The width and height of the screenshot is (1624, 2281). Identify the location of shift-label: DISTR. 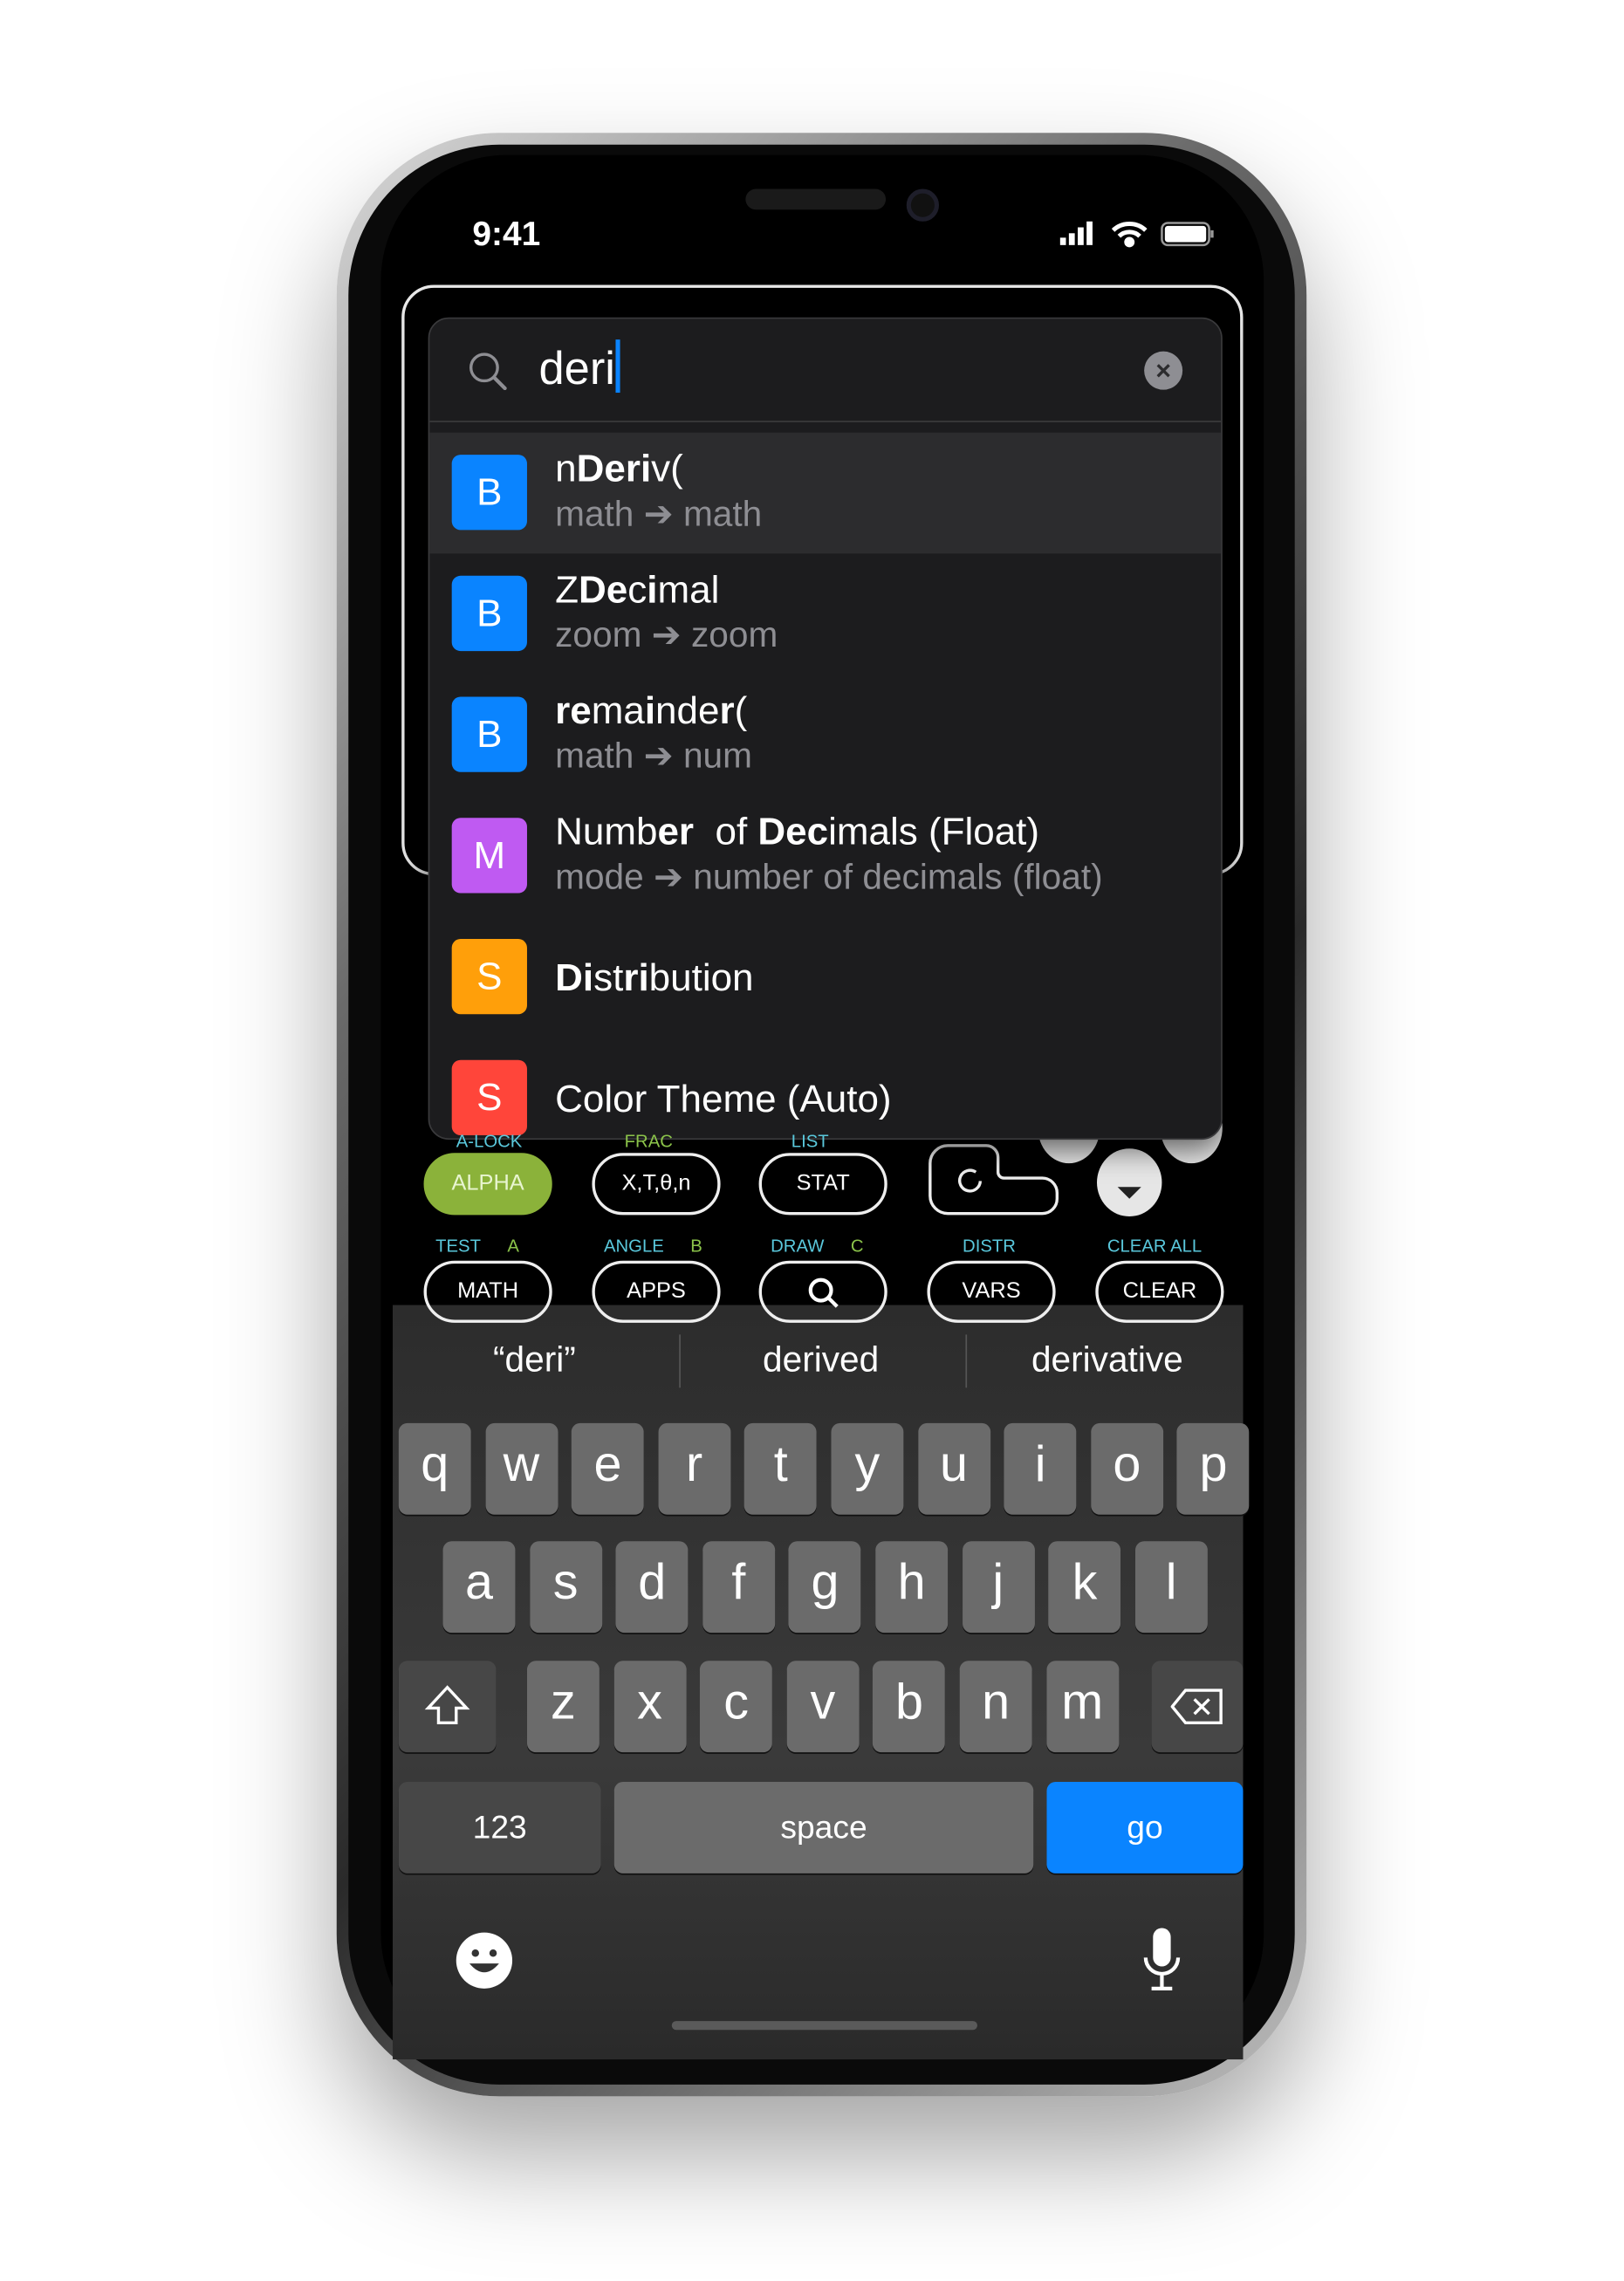
(989, 1246).